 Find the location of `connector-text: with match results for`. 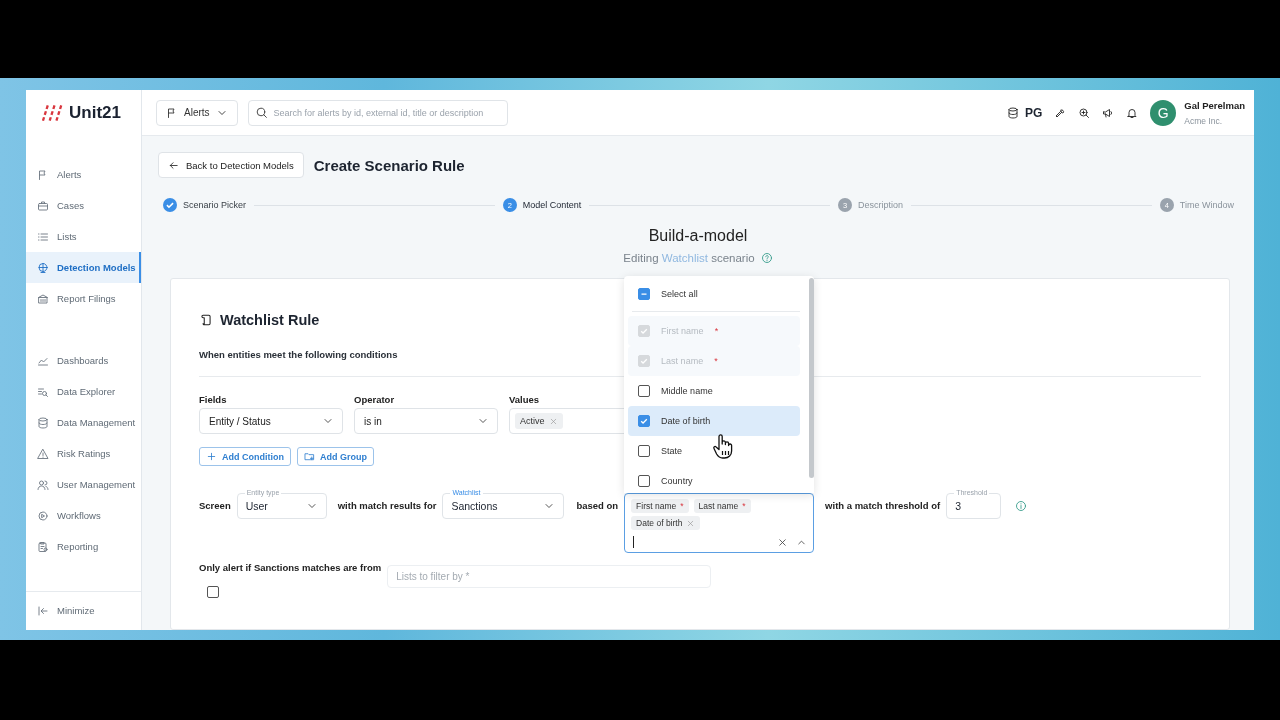

connector-text: with match results for is located at coordinates (387, 505).